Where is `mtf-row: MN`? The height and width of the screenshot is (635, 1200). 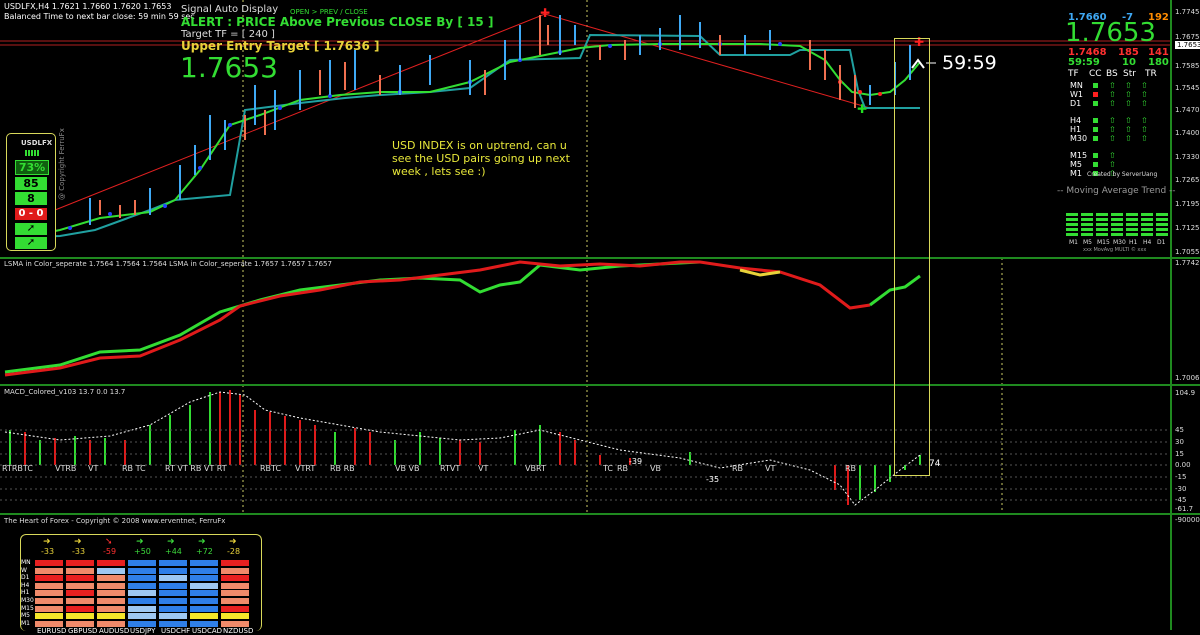 mtf-row: MN is located at coordinates (1076, 85).